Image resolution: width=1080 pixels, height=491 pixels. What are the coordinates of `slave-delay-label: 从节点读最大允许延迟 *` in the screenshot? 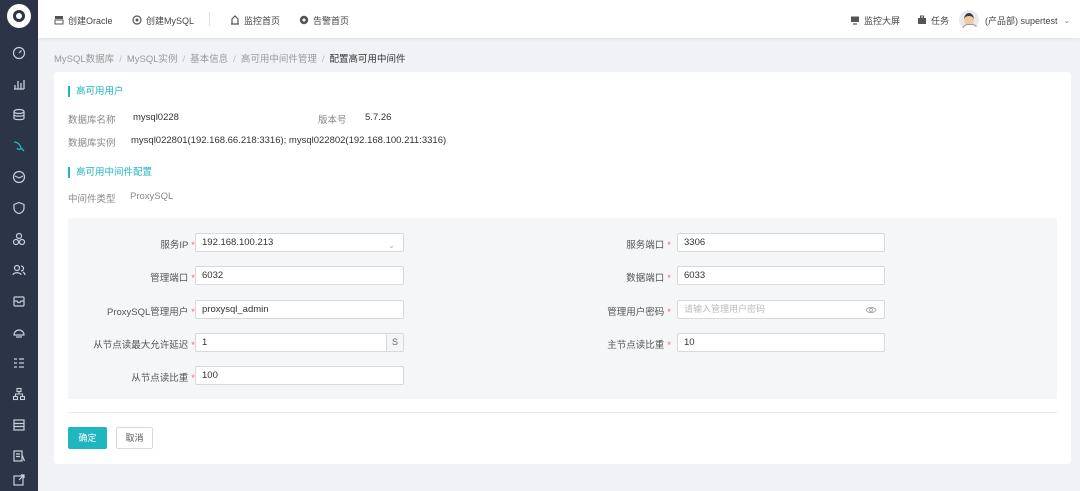 It's located at (144, 344).